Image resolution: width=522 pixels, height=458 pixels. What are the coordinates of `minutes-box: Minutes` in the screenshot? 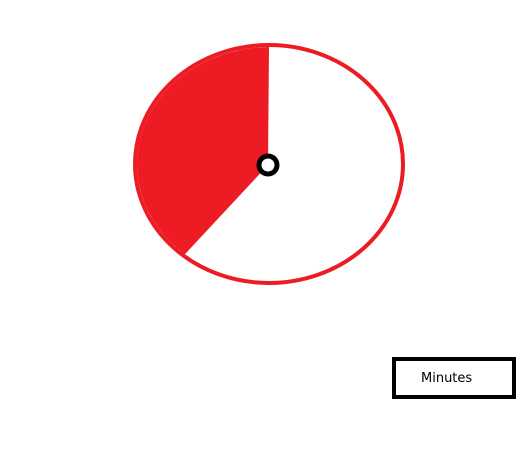 It's located at (454, 378).